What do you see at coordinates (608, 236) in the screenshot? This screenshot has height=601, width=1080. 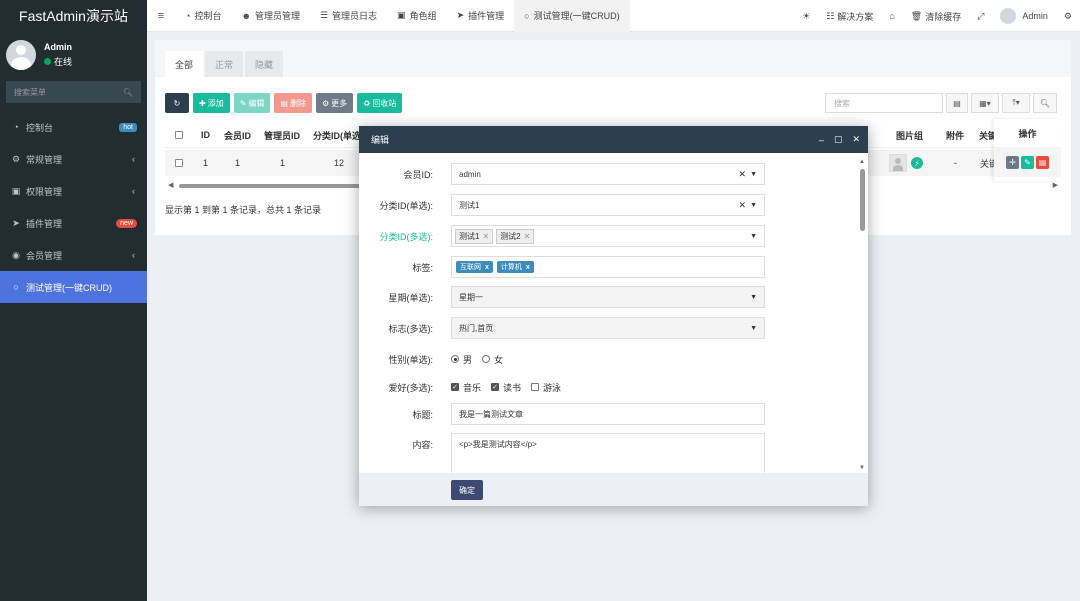 I see `category-multi-select: 测试1 ✕ 测试2 ✕ ▼` at bounding box center [608, 236].